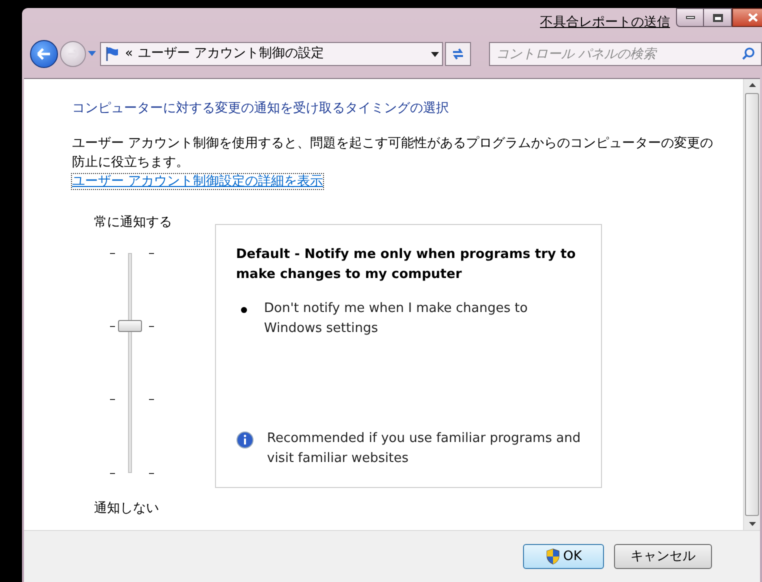 This screenshot has height=582, width=762. What do you see at coordinates (752, 524) in the screenshot?
I see `scroll-down-icon` at bounding box center [752, 524].